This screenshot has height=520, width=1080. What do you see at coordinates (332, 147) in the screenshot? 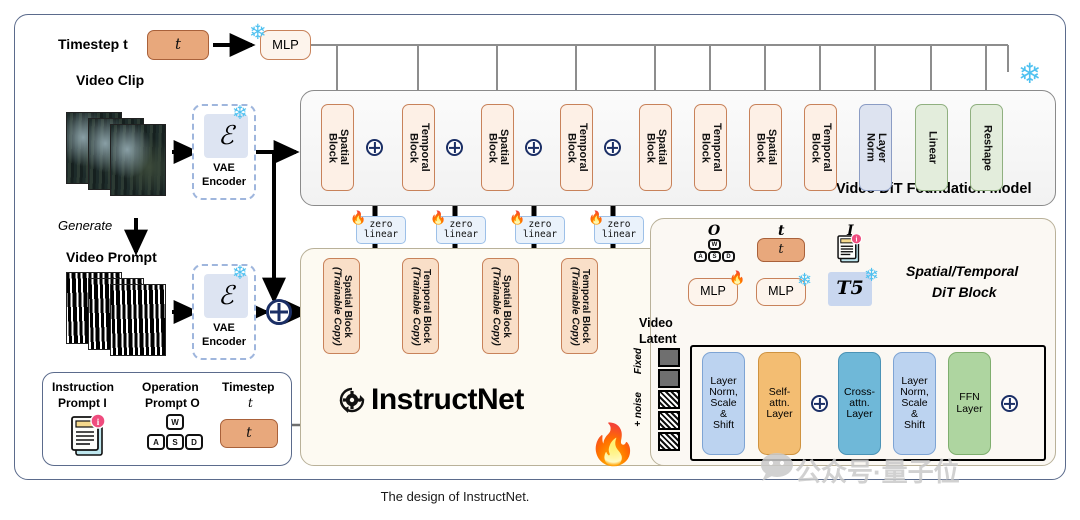
I see `dit-block-0-line2: Block` at bounding box center [332, 147].